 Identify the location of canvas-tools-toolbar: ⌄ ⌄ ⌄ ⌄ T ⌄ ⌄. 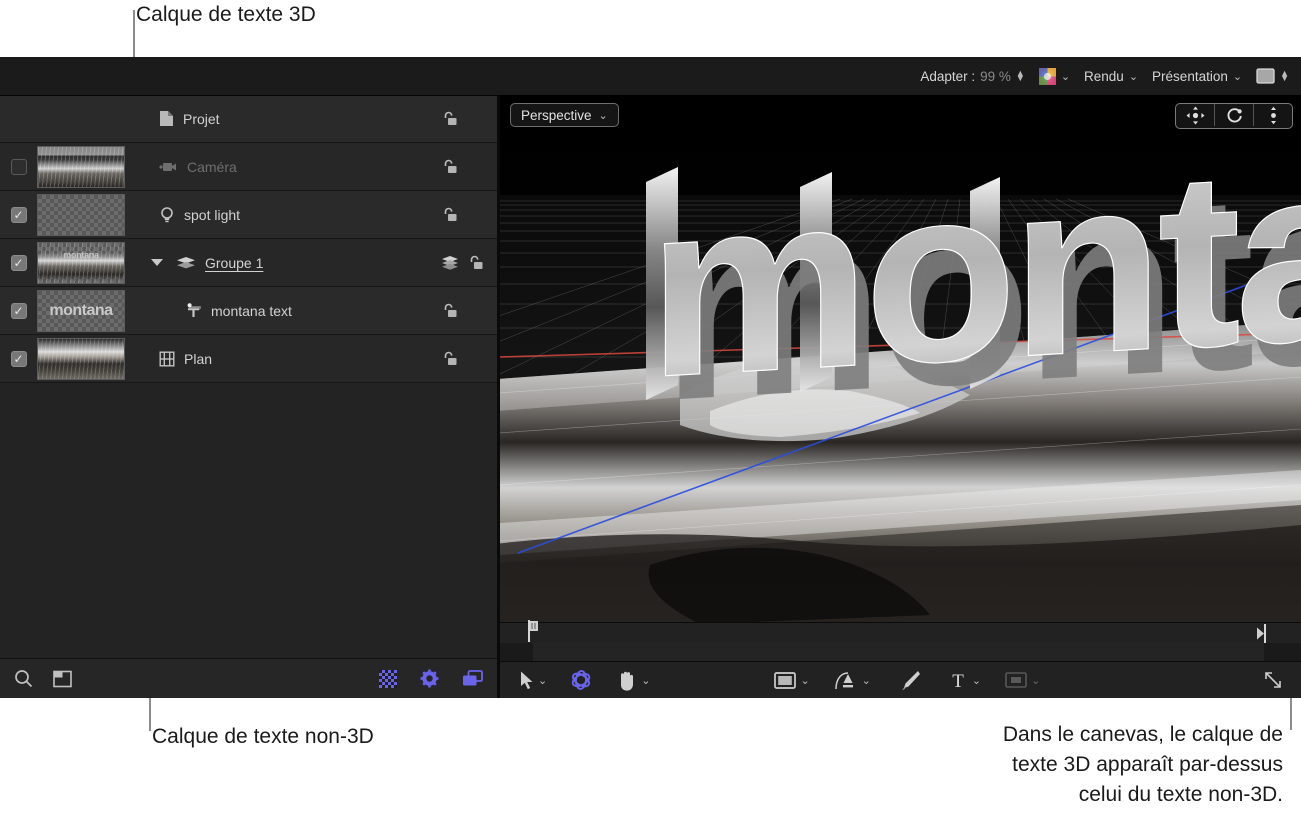
(900, 680).